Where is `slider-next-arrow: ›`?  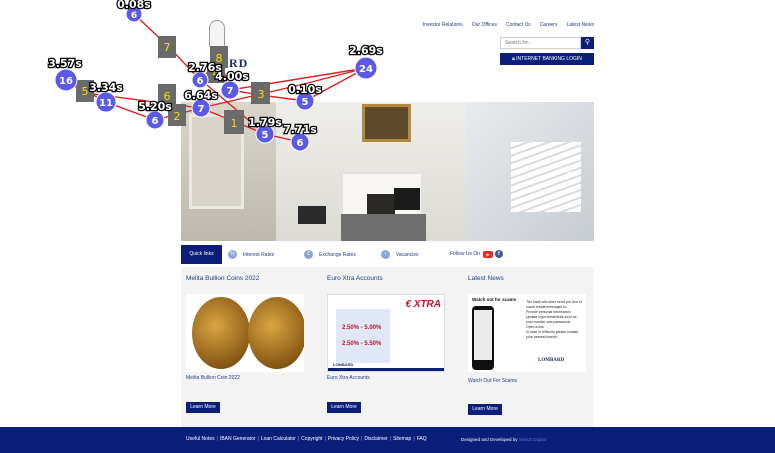 slider-next-arrow: › is located at coordinates (567, 172).